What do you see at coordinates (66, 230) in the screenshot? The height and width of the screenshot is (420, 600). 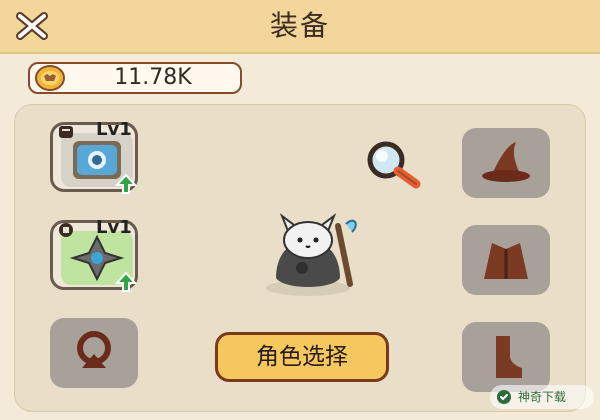 I see `shuriken-type-icon` at bounding box center [66, 230].